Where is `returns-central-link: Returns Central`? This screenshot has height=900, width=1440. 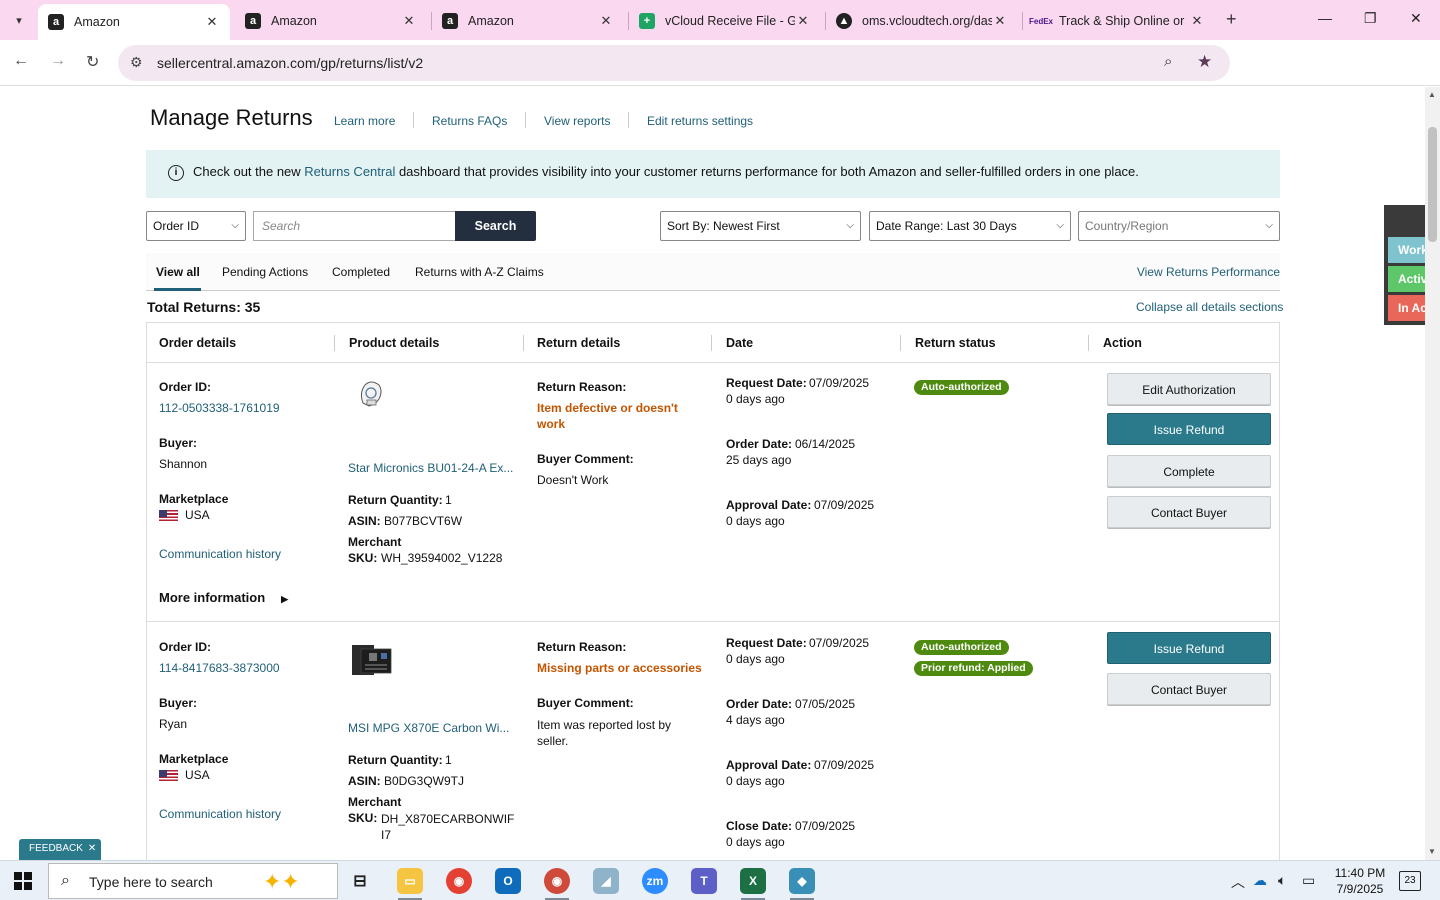 returns-central-link: Returns Central is located at coordinates (349, 171).